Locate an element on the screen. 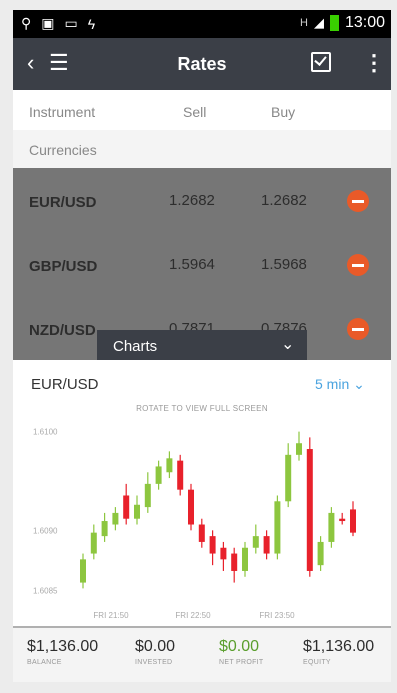  rate-row-gbpusd: GBP/USD 1.5964 1.5968 is located at coordinates (202, 264).